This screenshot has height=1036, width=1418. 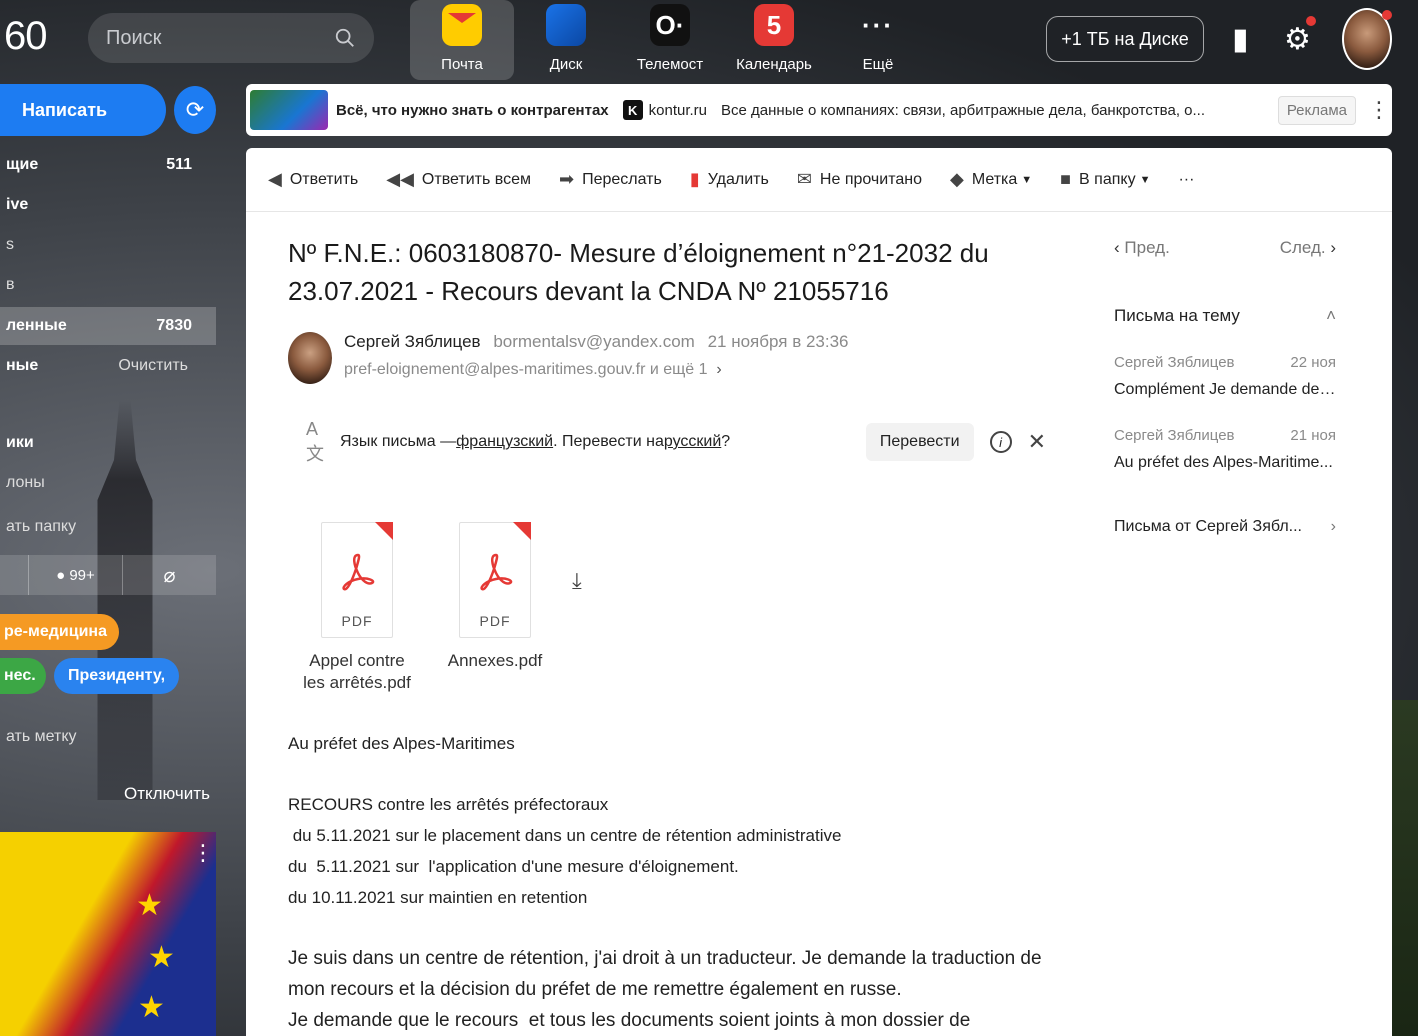 What do you see at coordinates (504, 442) in the screenshot?
I see `source-language-link: французский` at bounding box center [504, 442].